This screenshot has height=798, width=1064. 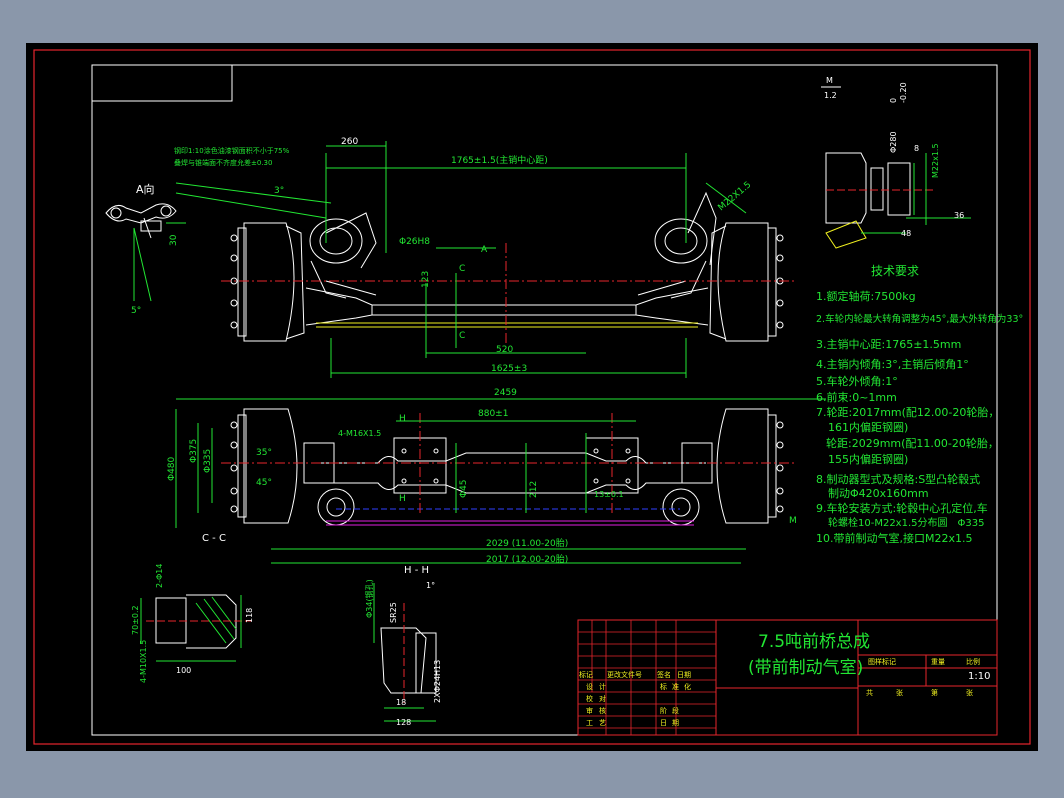 I want to click on dim-35deg: 35°, so click(x=264, y=453).